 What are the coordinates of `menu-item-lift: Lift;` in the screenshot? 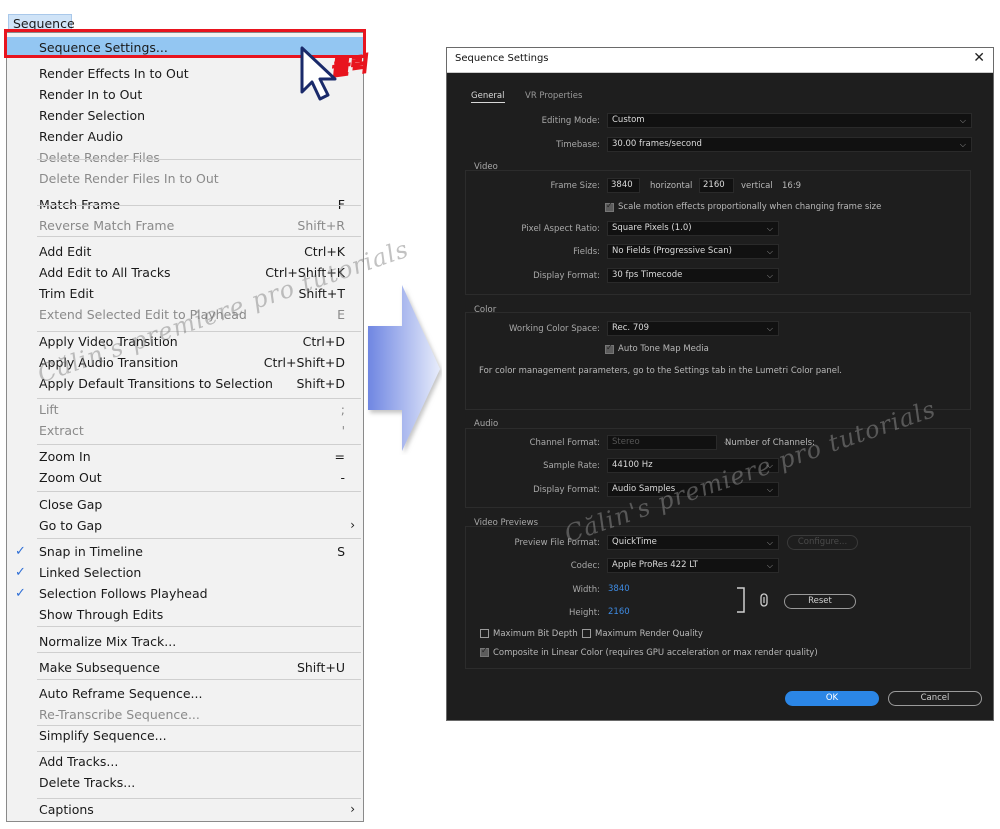 It's located at (185, 409).